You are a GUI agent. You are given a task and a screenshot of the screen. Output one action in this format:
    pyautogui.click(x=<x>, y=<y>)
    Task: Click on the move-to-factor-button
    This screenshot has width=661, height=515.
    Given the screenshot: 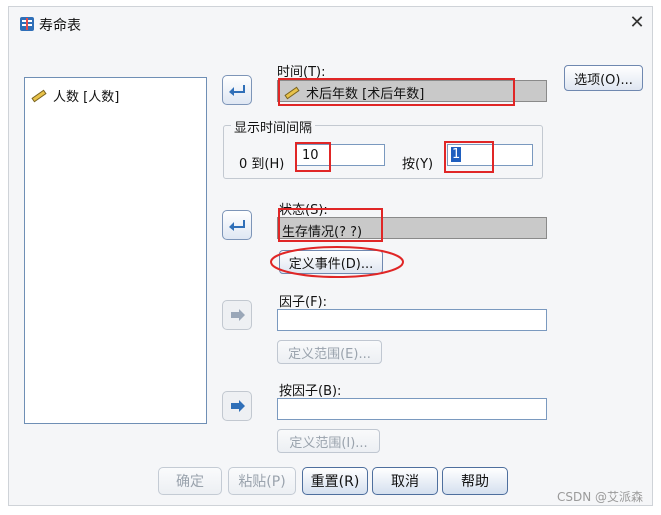 What is the action you would take?
    pyautogui.click(x=237, y=315)
    